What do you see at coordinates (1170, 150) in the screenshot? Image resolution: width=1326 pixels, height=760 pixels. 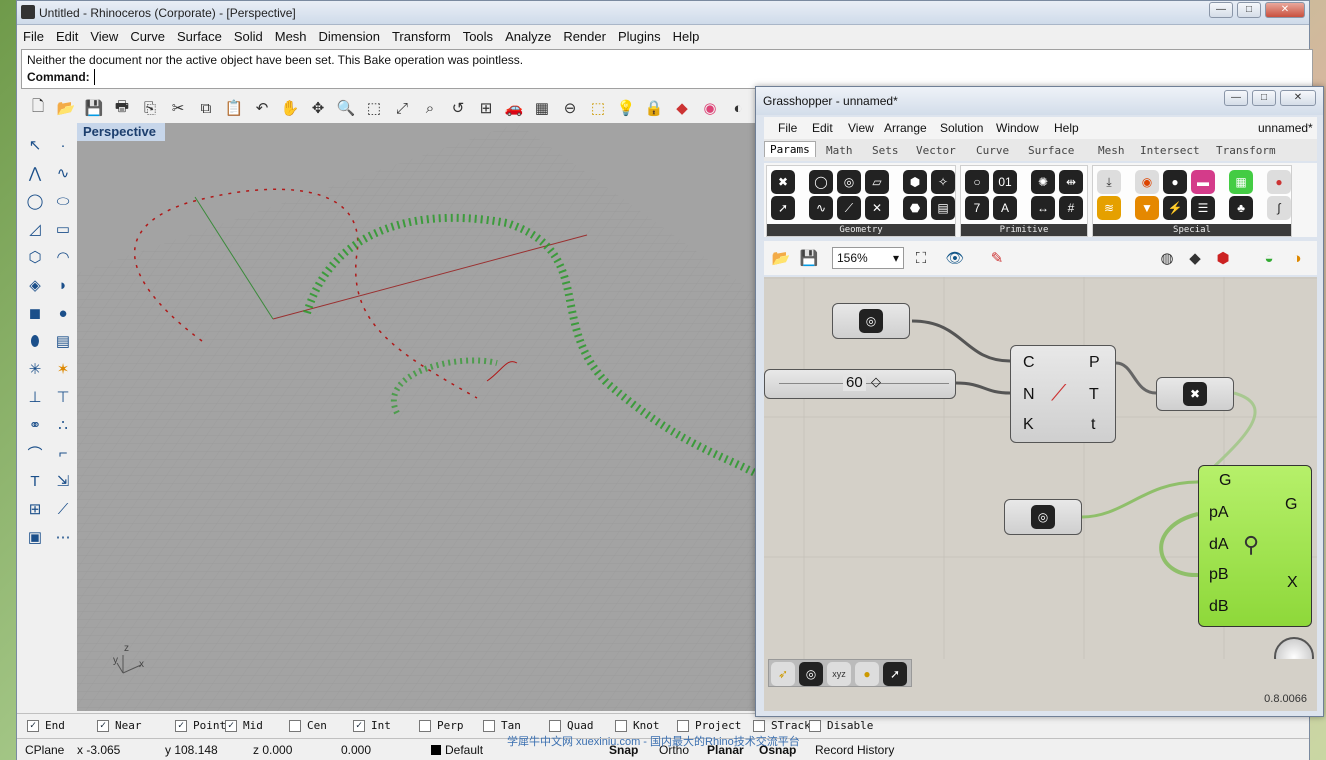 I see `tab-intersect: Intersect` at bounding box center [1170, 150].